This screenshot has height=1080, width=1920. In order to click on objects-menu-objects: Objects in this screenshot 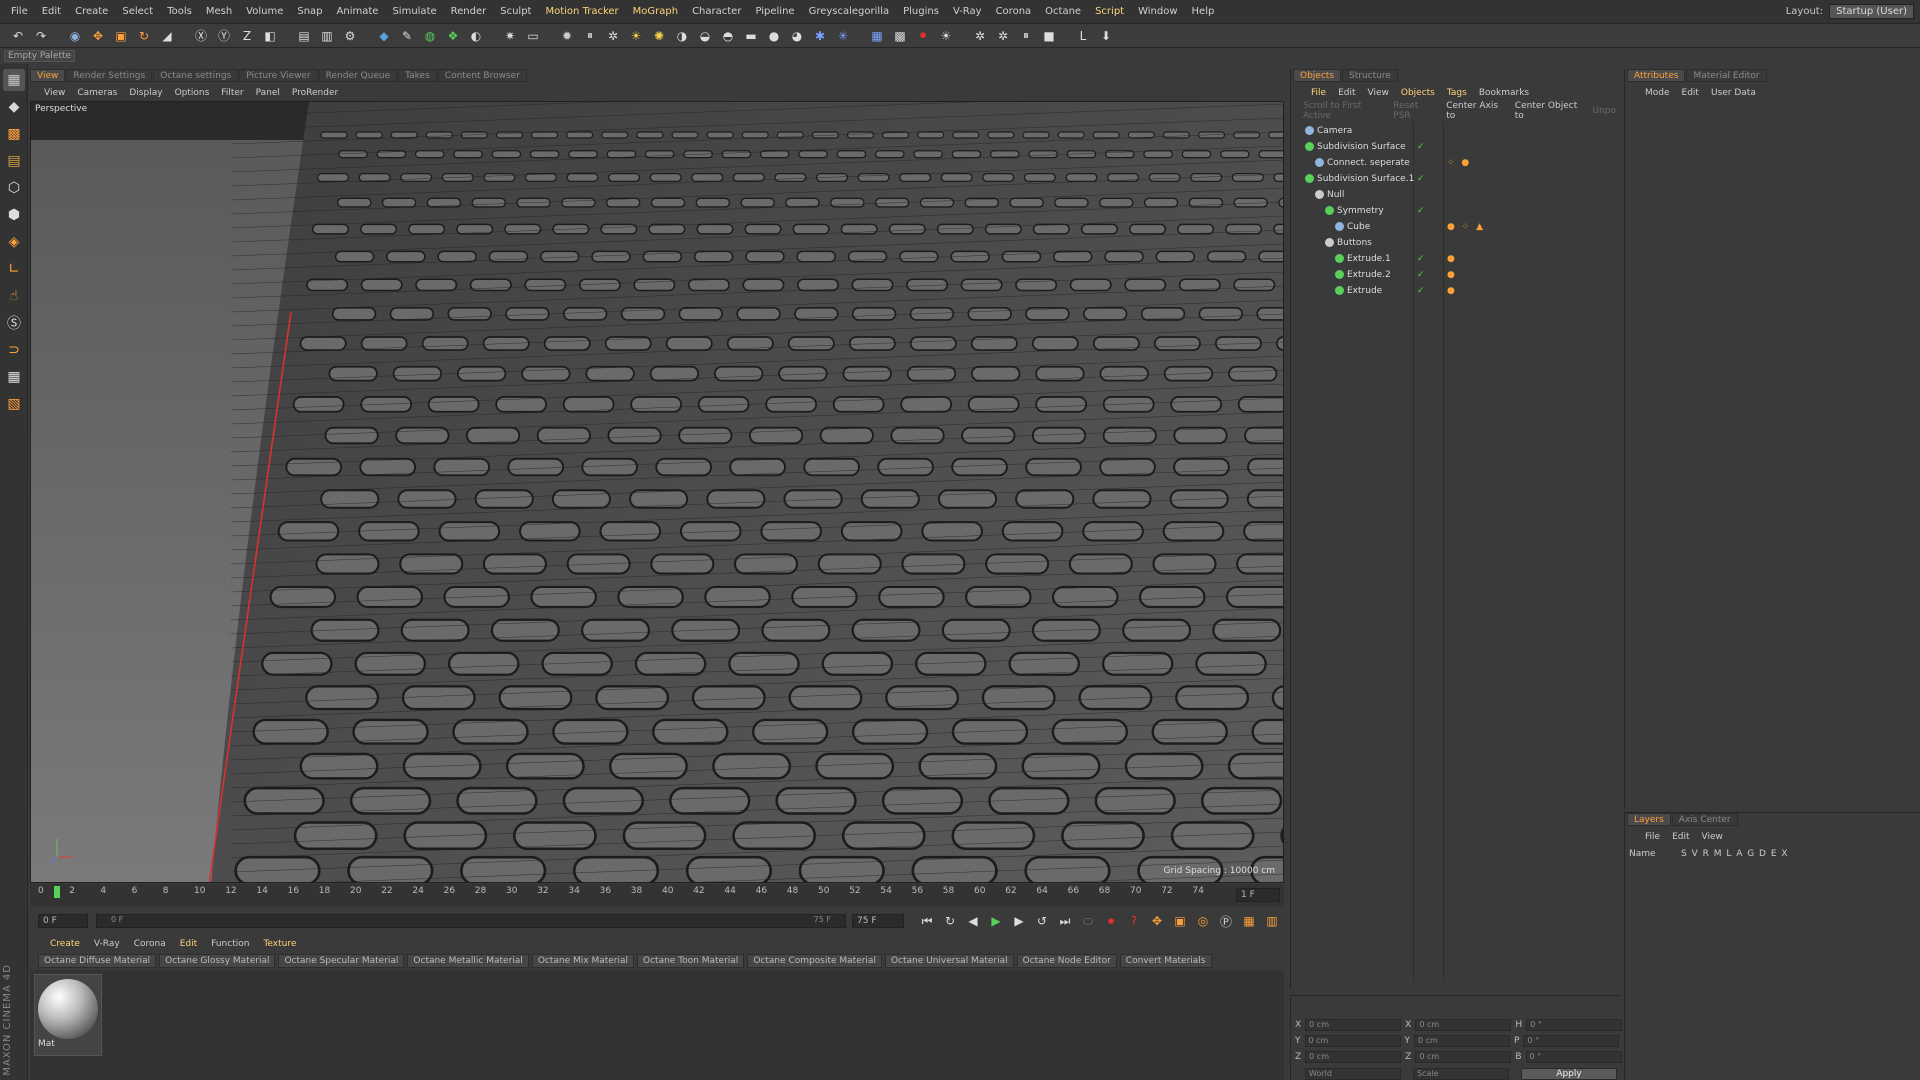, I will do `click(1418, 93)`.